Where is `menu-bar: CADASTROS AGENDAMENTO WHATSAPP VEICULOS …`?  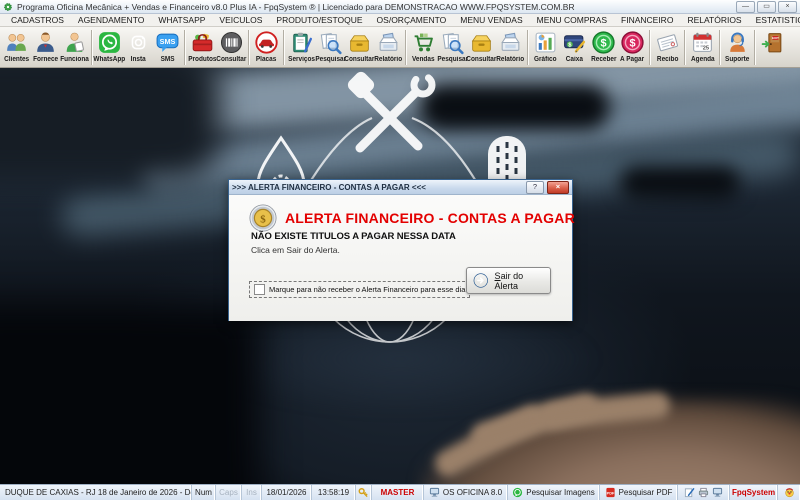 menu-bar: CADASTROS AGENDAMENTO WHATSAPP VEICULOS … is located at coordinates (400, 20).